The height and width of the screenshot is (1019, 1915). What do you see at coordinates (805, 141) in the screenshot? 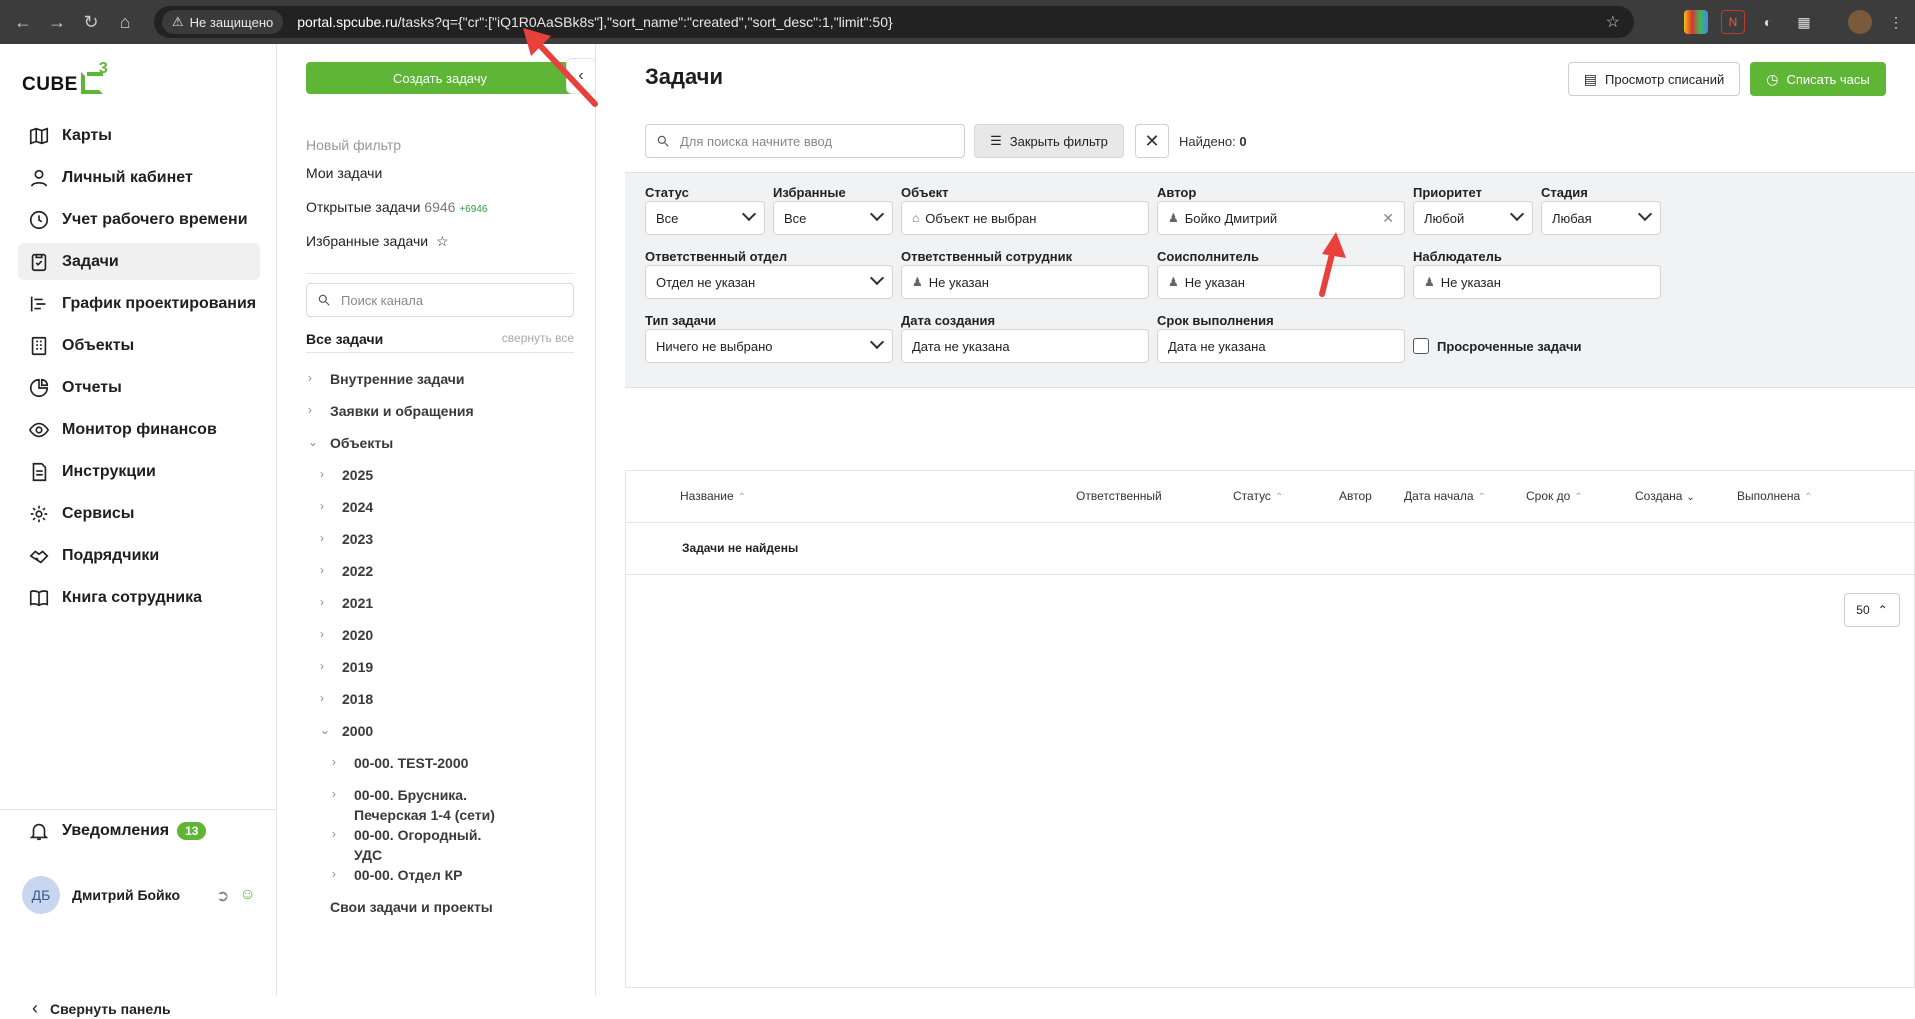
I see `task-search-input: Для поиска начните ввод` at bounding box center [805, 141].